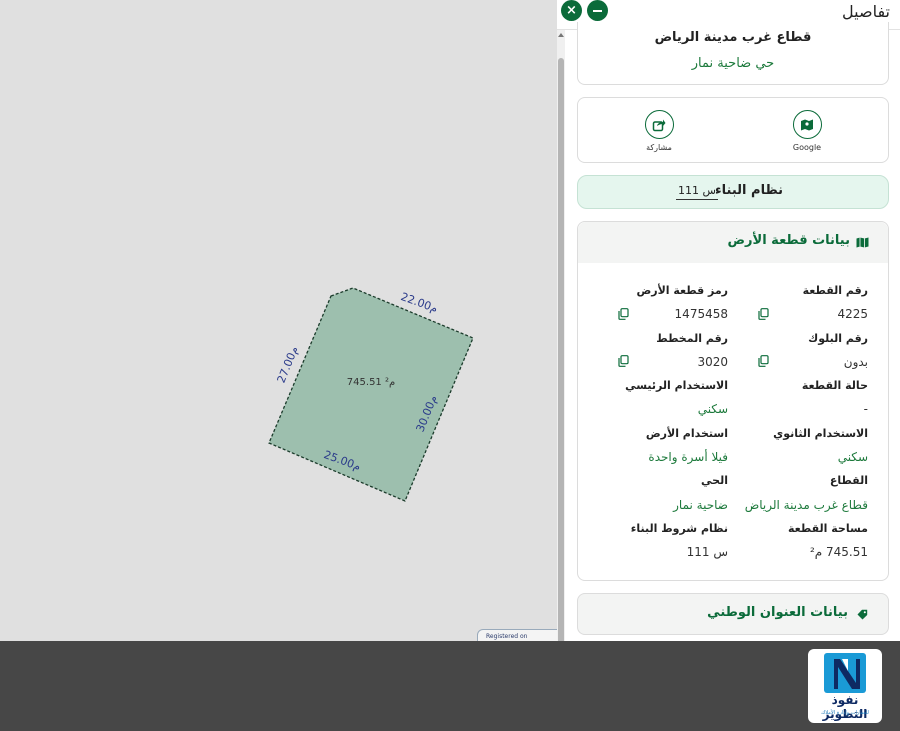  What do you see at coordinates (697, 192) in the screenshot?
I see `building-system-value: س 111` at bounding box center [697, 192].